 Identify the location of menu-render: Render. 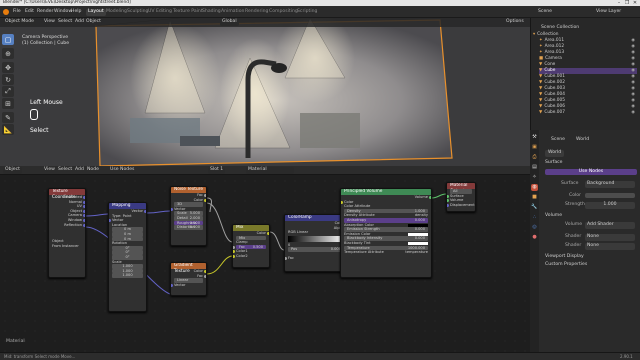
(45, 12).